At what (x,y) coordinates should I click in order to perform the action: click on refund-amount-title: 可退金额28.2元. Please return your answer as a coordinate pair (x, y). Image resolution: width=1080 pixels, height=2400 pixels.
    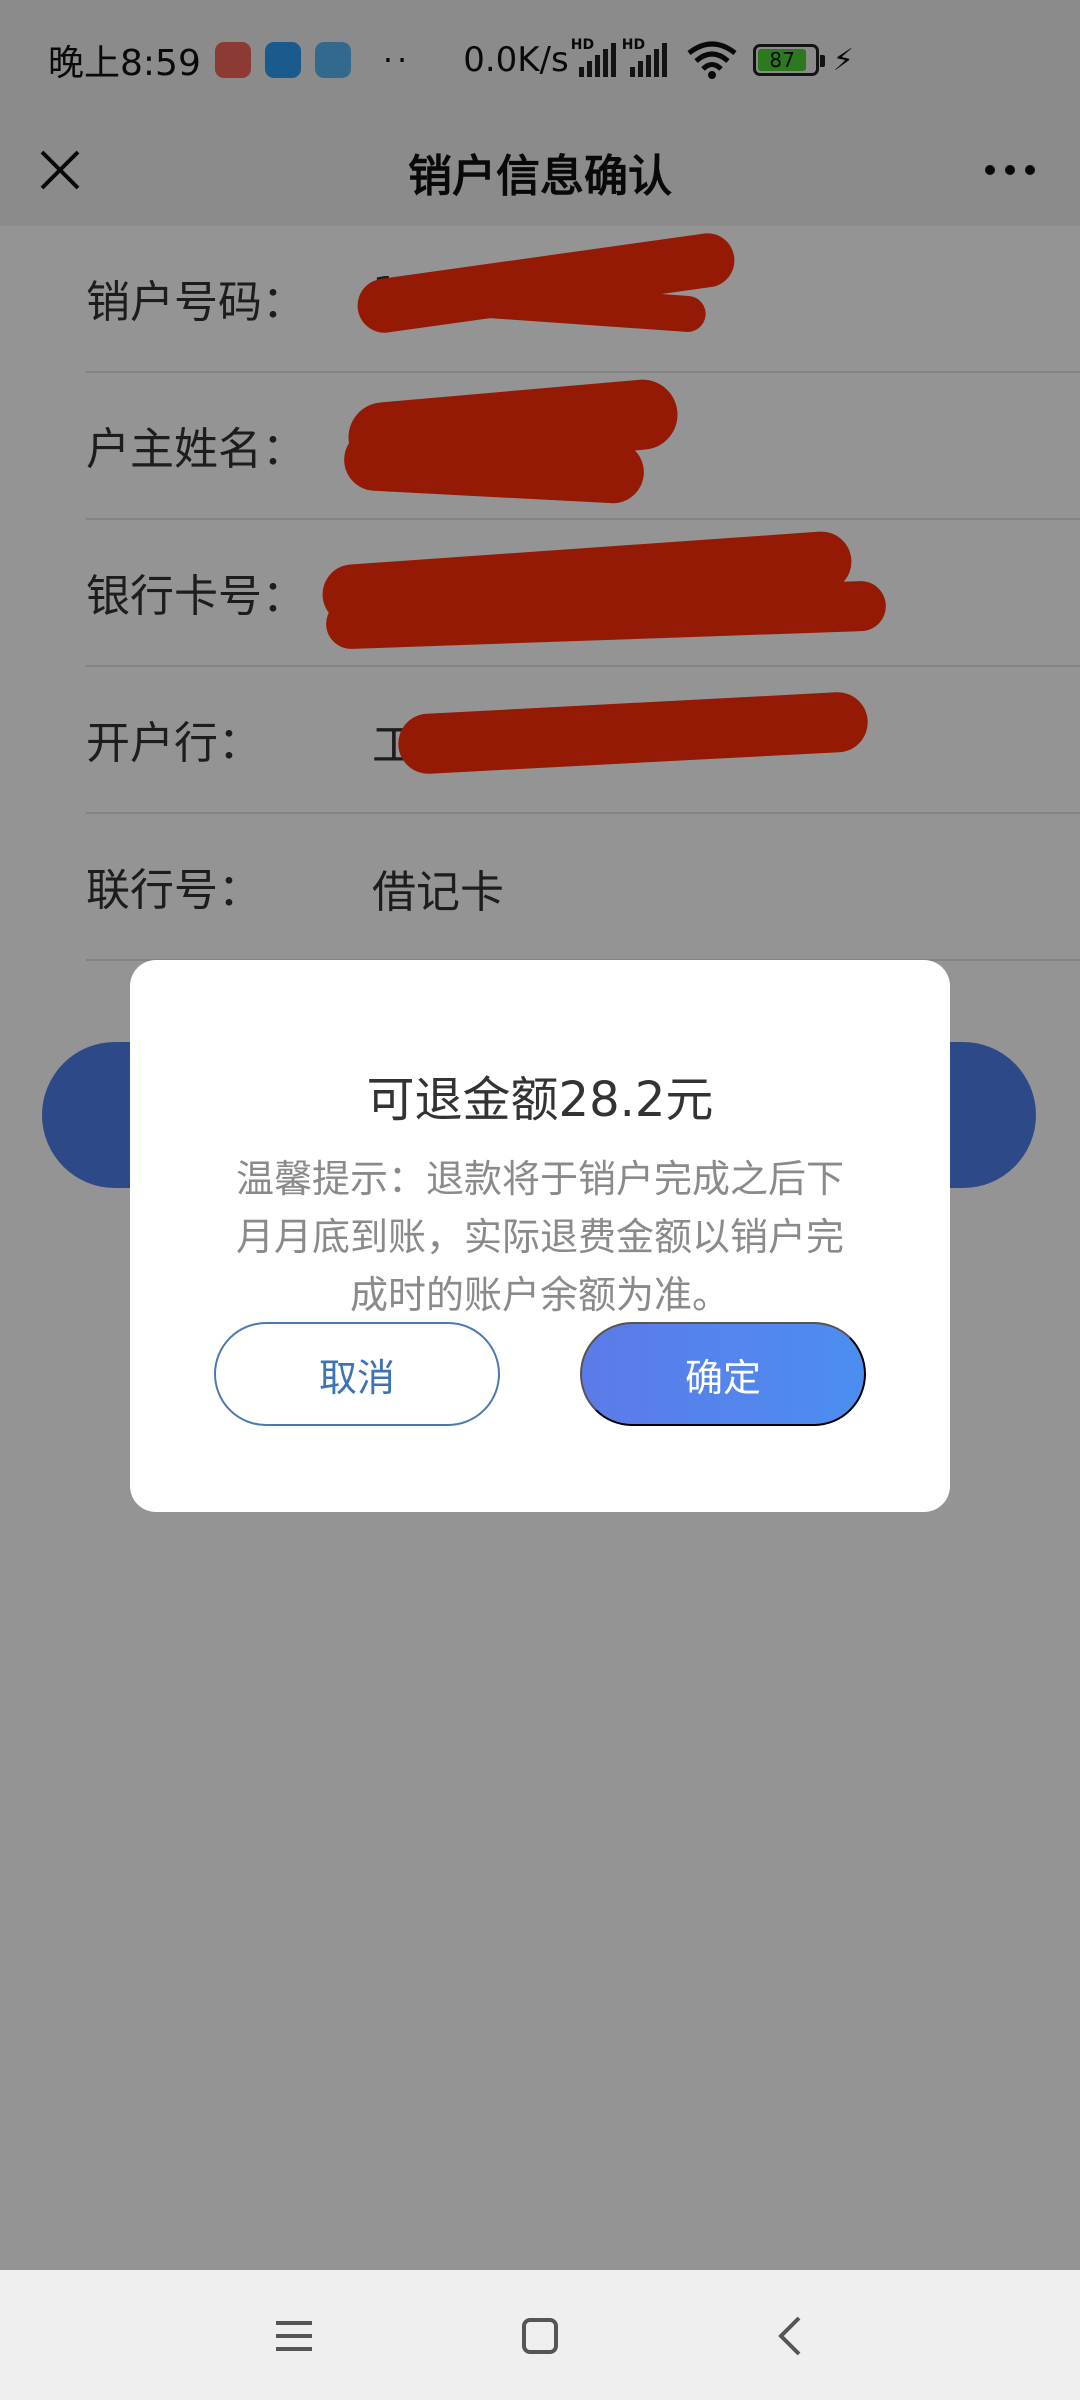
    Looking at the image, I should click on (540, 1100).